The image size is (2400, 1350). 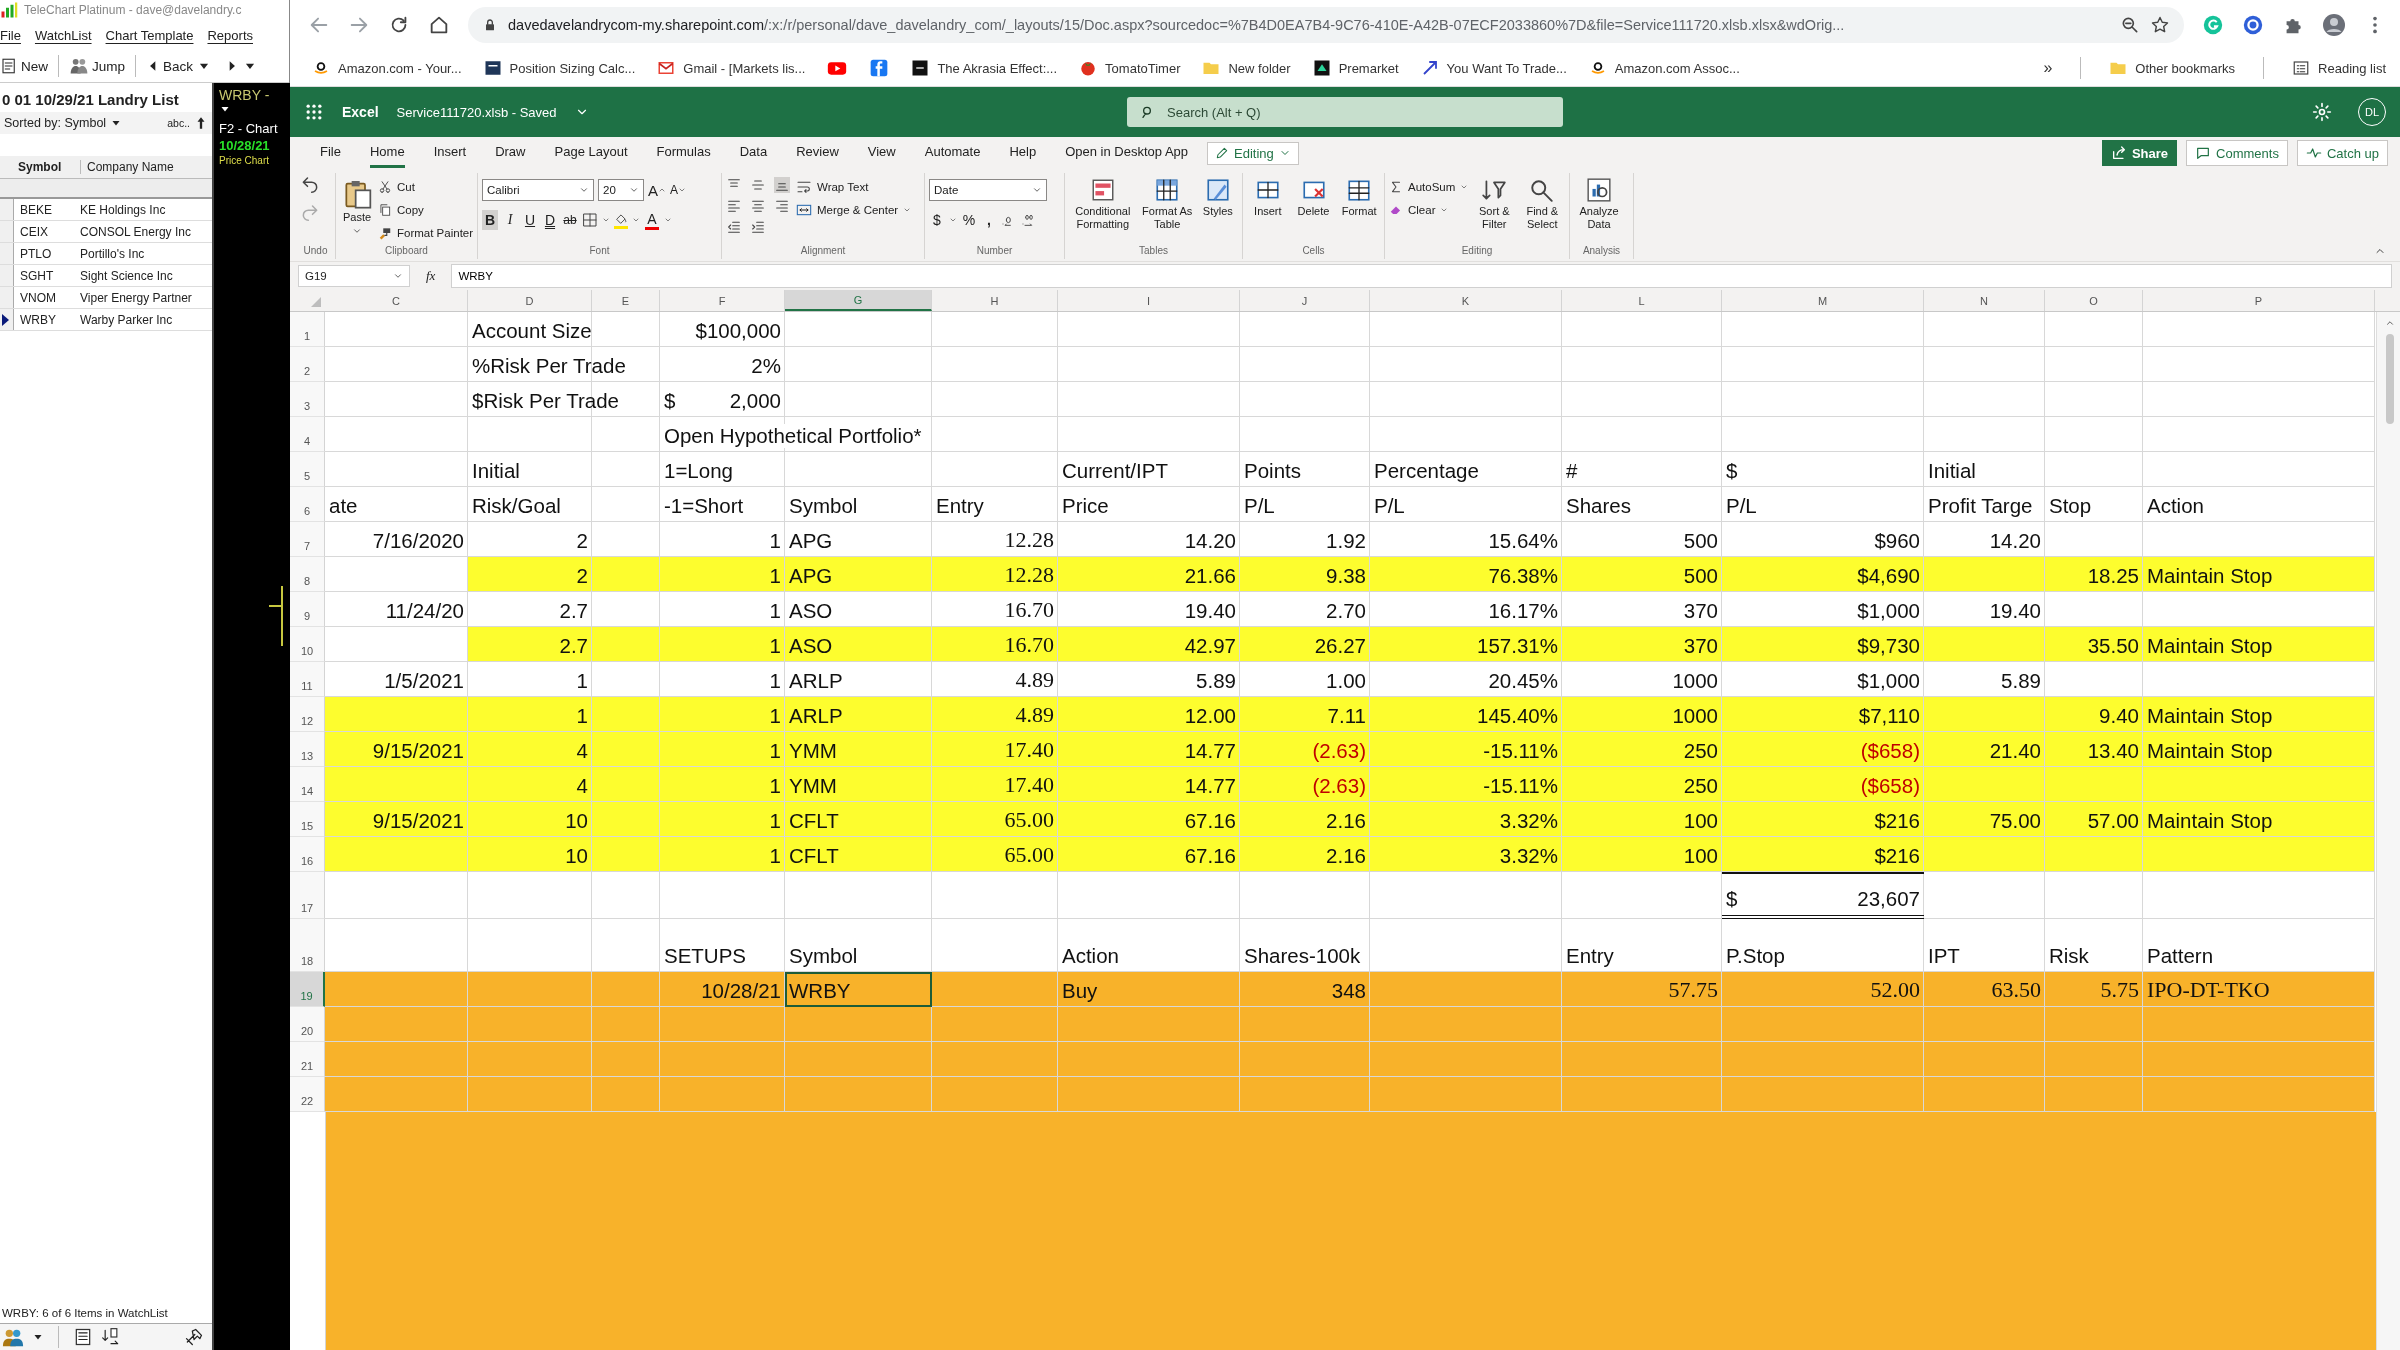 What do you see at coordinates (1494, 202) in the screenshot?
I see `sort-filter-button: Sort & Filter` at bounding box center [1494, 202].